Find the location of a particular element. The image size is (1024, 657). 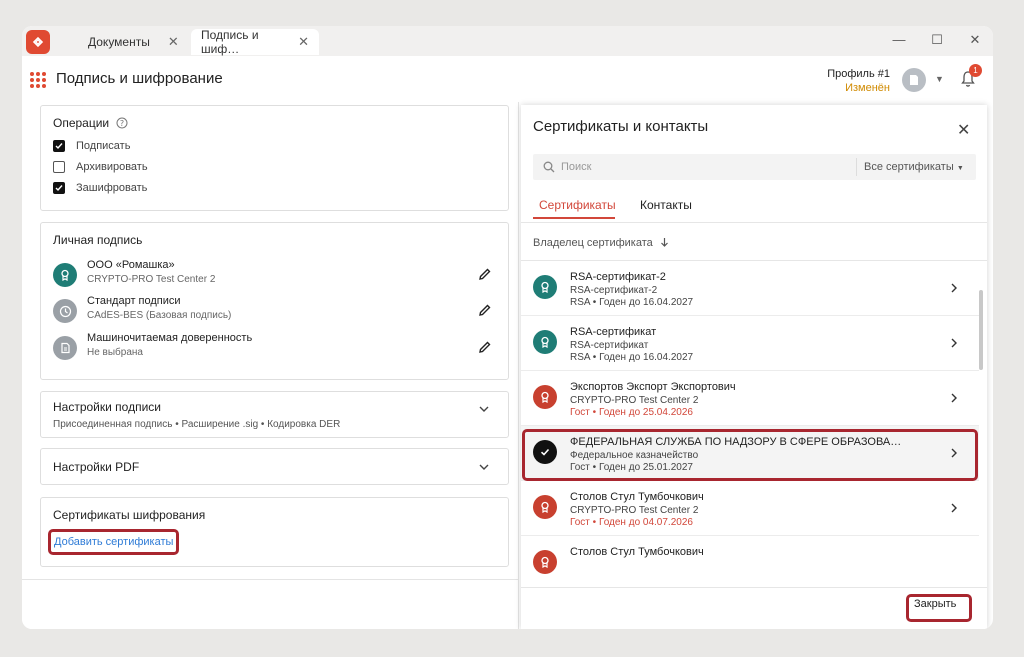

signature-item-title: Машиночитаемая доверенность is located at coordinates (170, 338).